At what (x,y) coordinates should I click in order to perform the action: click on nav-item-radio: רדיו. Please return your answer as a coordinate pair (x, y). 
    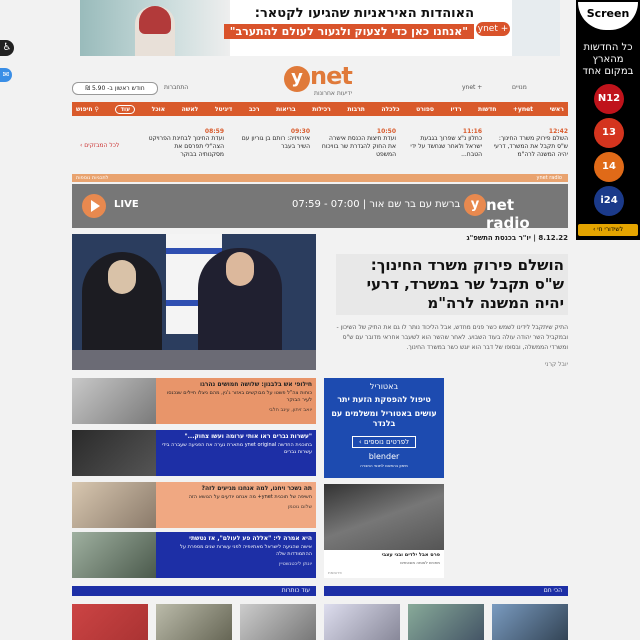
    Looking at the image, I should click on (455, 109).